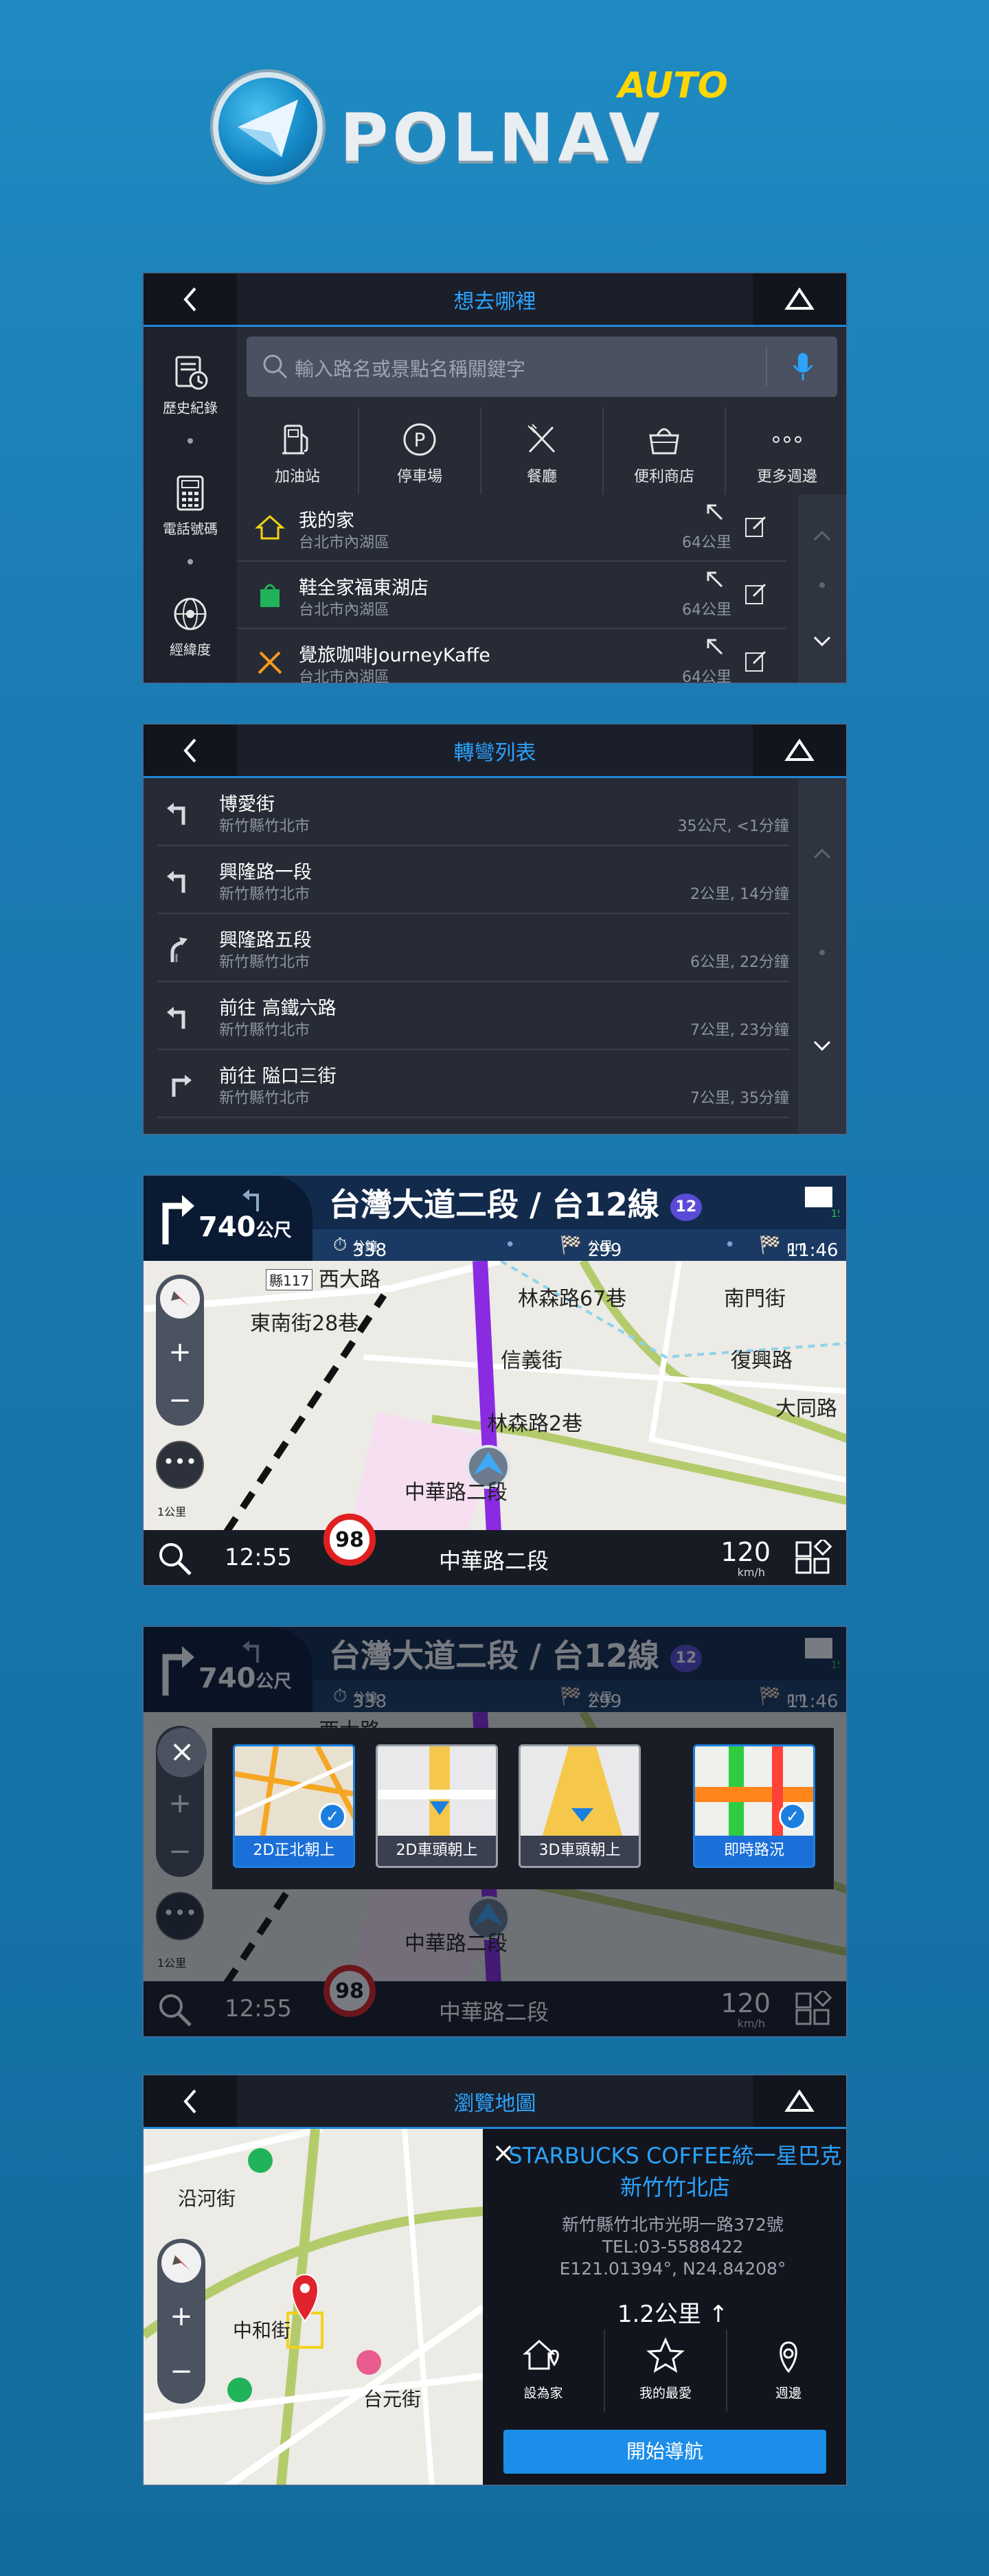  Describe the element at coordinates (495, 300) in the screenshot. I see `top-bar: 想去哪裡` at that location.